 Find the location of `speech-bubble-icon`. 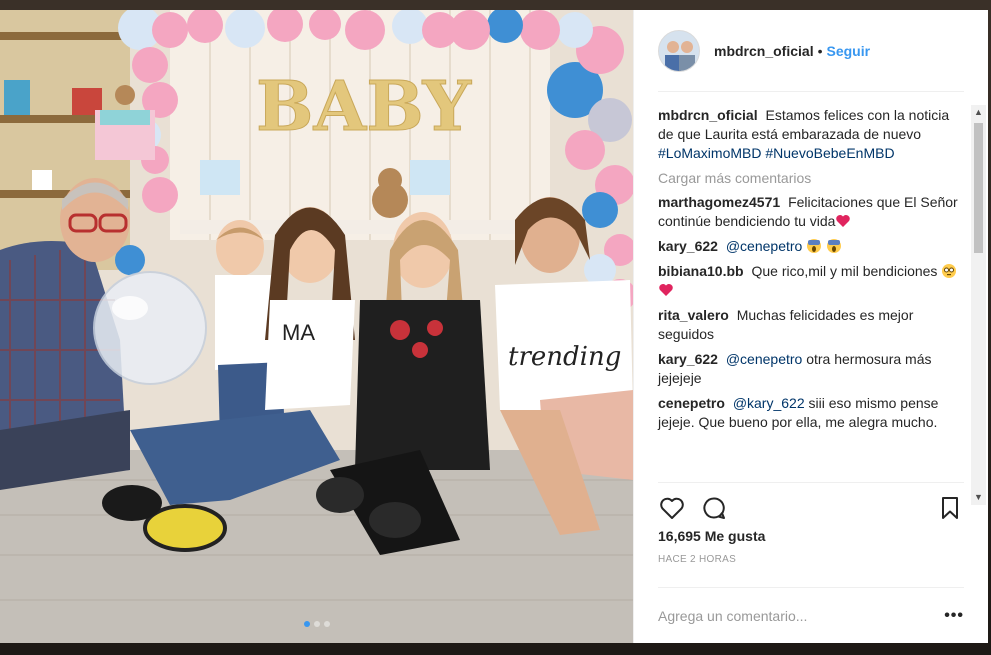

speech-bubble-icon is located at coordinates (714, 507).